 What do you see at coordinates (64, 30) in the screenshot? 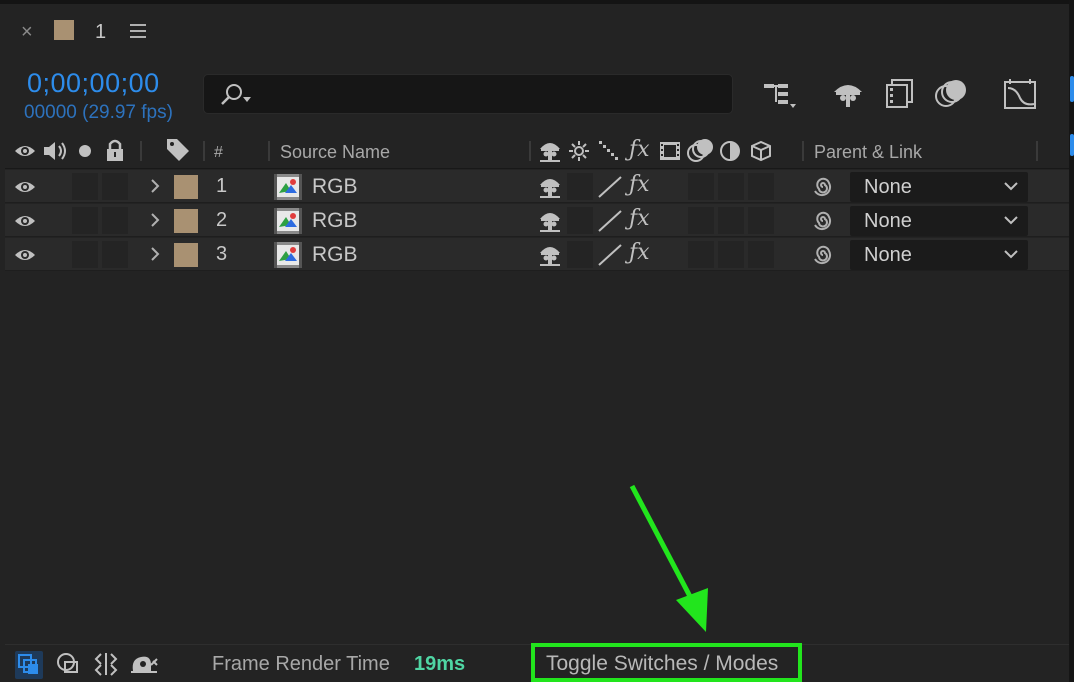
I see `composition-swatch` at bounding box center [64, 30].